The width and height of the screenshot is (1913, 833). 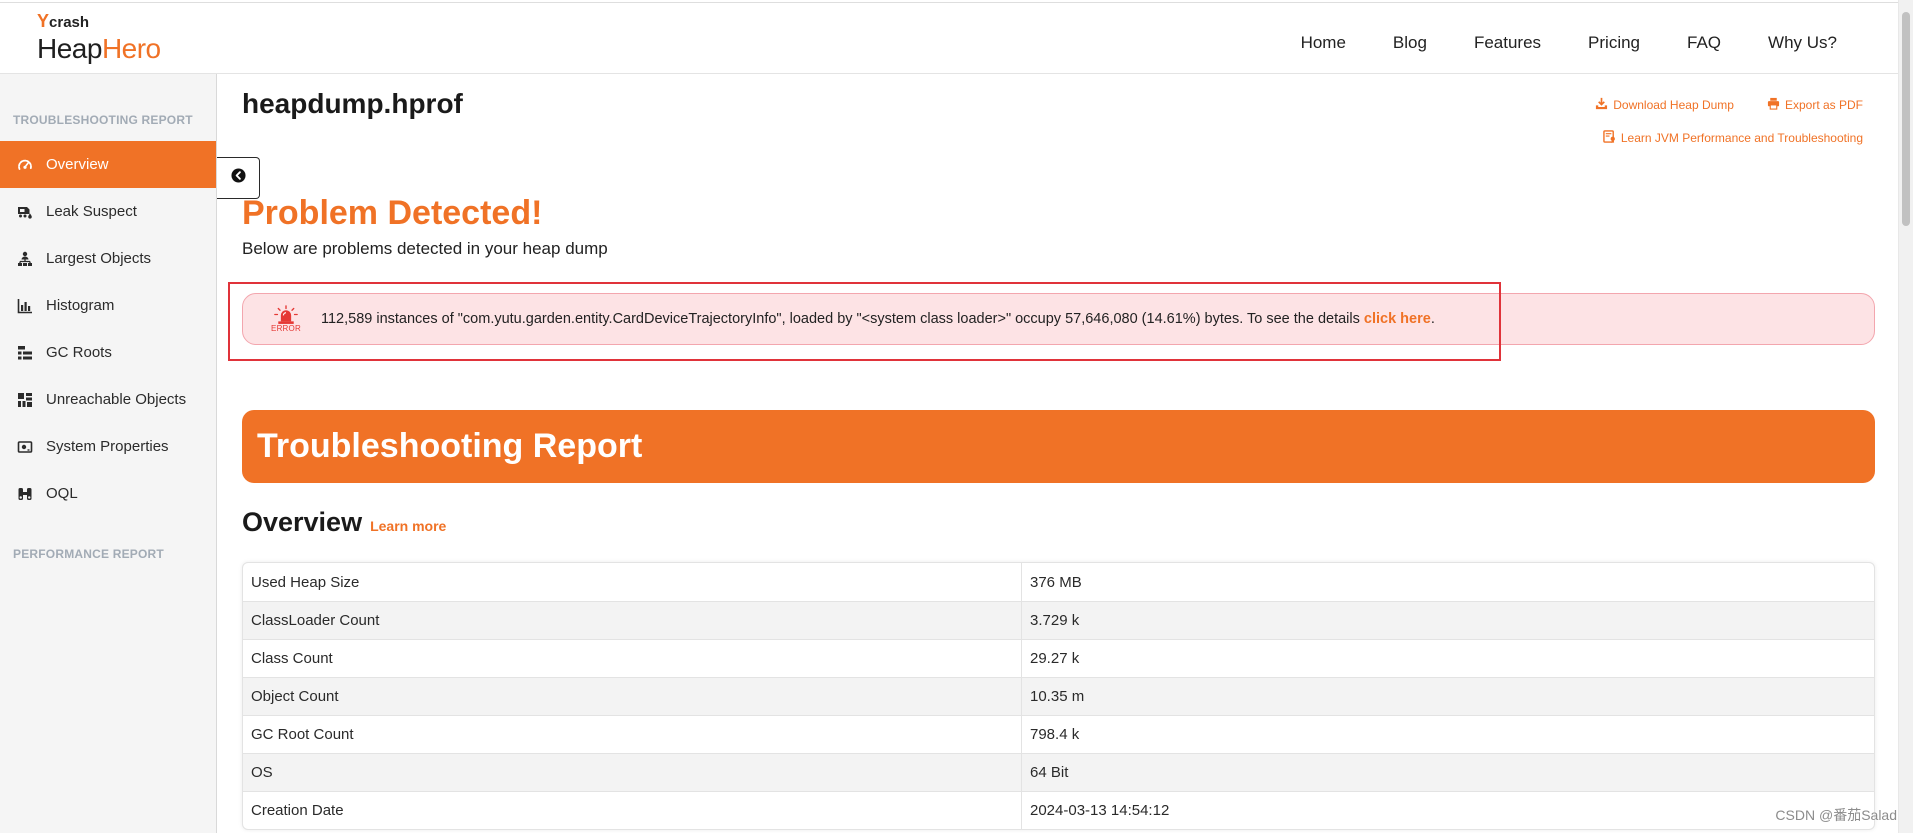 What do you see at coordinates (450, 446) in the screenshot?
I see `report-banner-title: Troubleshooting Report` at bounding box center [450, 446].